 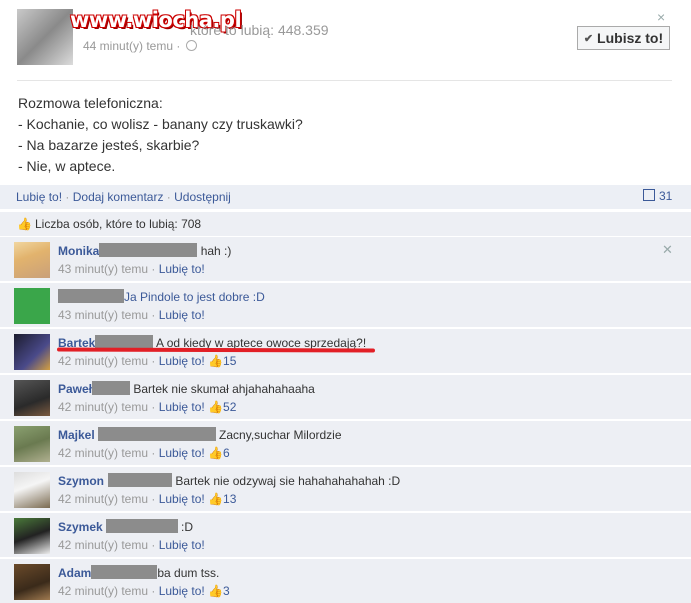 What do you see at coordinates (667, 250) in the screenshot?
I see `close-icon: ✕` at bounding box center [667, 250].